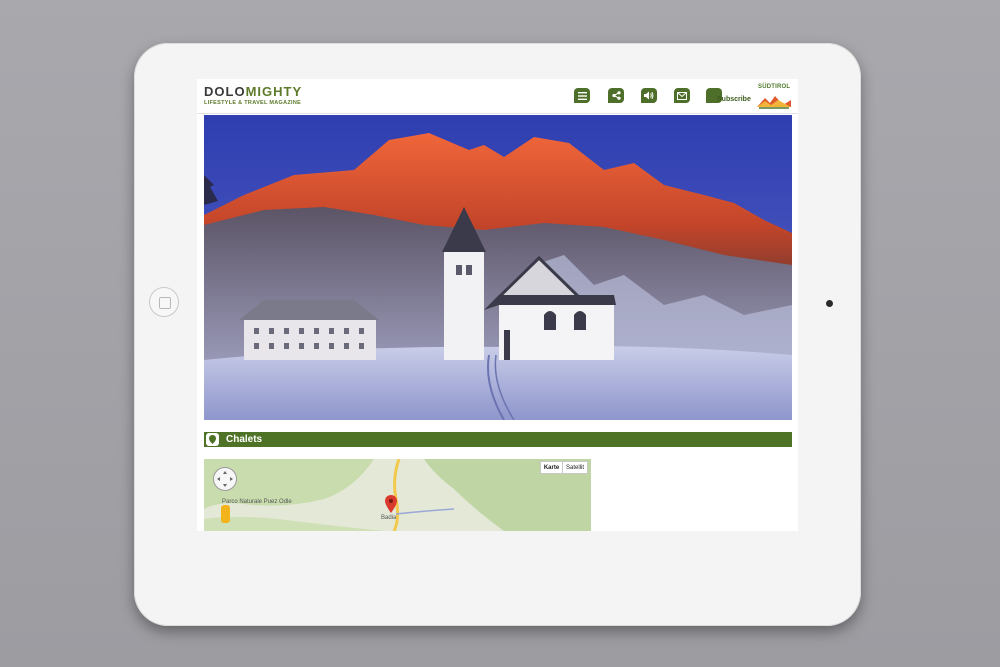 This screenshot has height=667, width=1000. I want to click on logo-part-mighty: MIGHTY, so click(274, 91).